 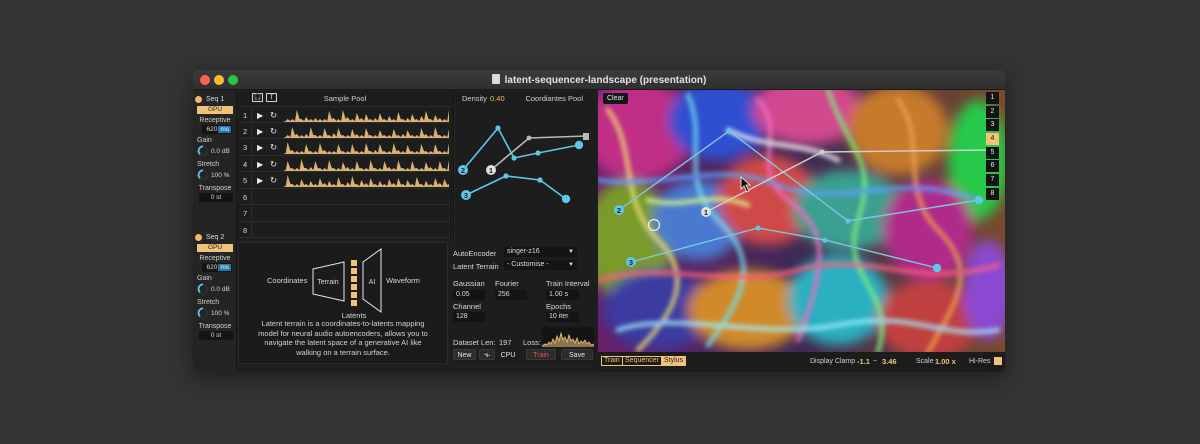 I want to click on sample-row: 5 ▶ ↻, so click(x=345, y=180).